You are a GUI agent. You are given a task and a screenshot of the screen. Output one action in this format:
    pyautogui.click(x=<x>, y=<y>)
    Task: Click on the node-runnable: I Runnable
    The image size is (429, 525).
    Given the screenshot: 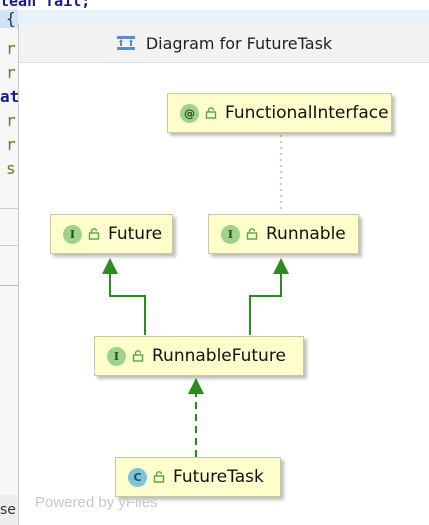 What is the action you would take?
    pyautogui.click(x=283, y=234)
    